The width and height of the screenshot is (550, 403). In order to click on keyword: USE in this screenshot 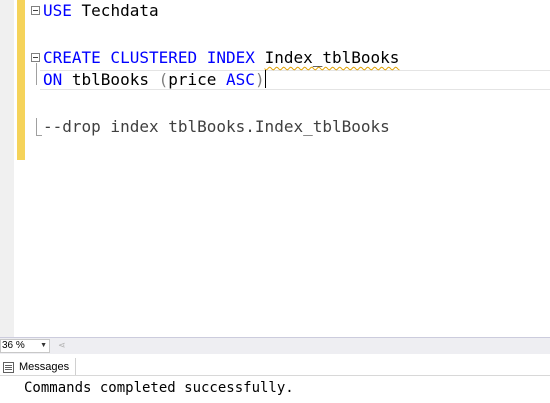, I will do `click(57, 10)`.